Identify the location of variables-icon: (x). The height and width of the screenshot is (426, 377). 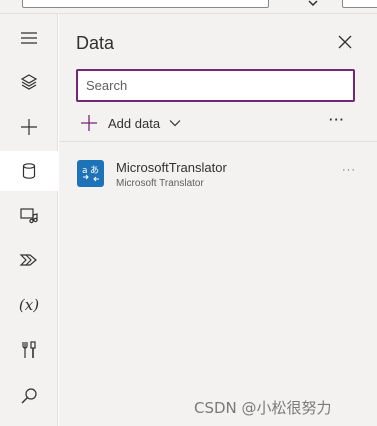
(29, 305).